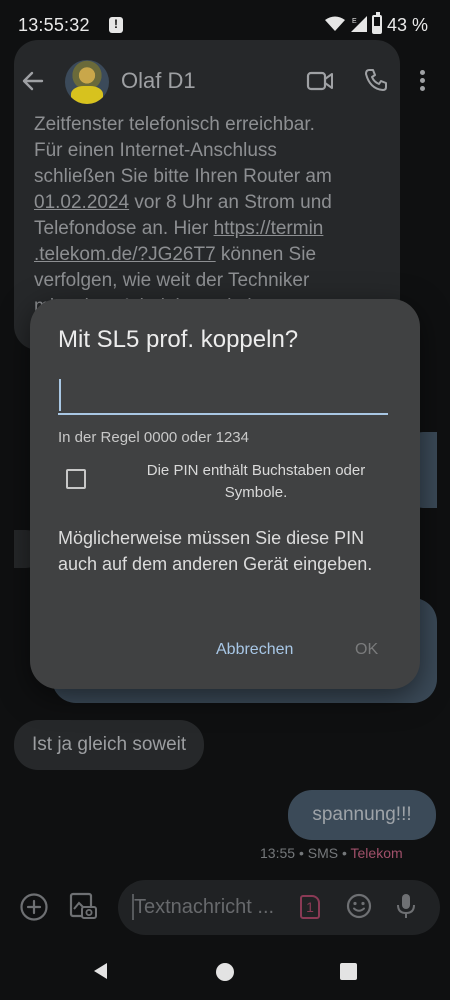 This screenshot has width=450, height=1000. Describe the element at coordinates (153, 437) in the screenshot. I see `pin-hint: In der Regel 0000 oder 1234` at that location.